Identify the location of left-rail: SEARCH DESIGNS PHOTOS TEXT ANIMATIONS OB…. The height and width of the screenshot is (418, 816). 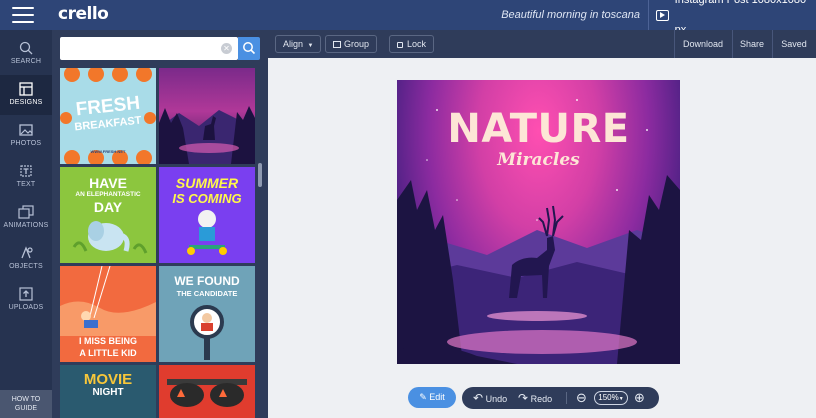
(26, 224).